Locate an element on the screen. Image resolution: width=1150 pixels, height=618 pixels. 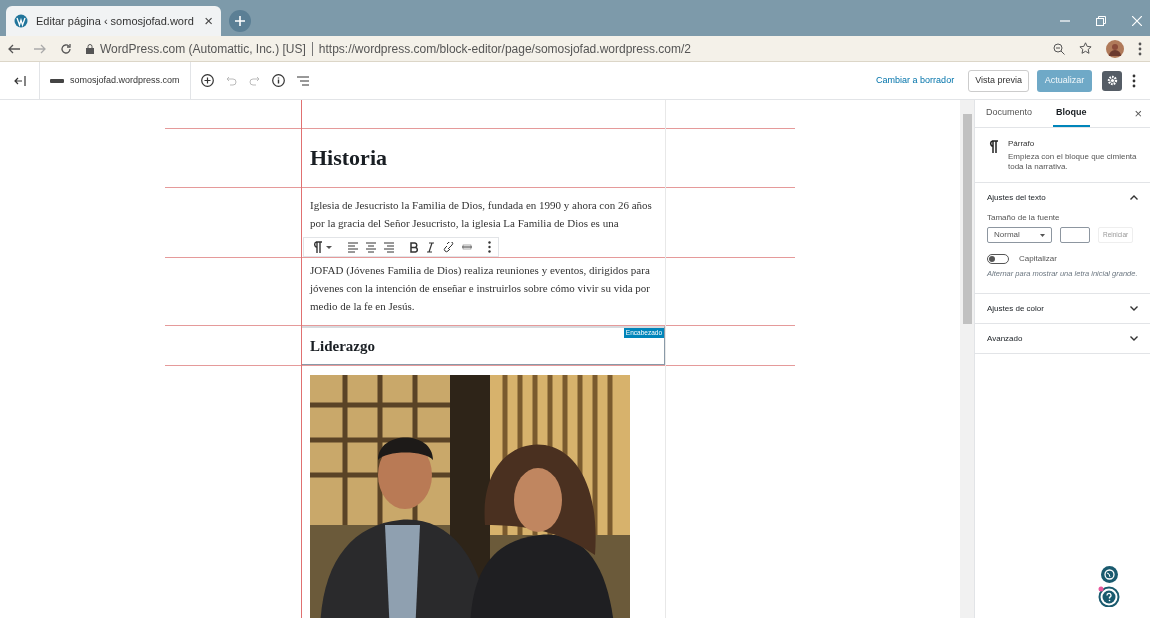
sidebar-tab: Documento is located at coordinates (1009, 113).